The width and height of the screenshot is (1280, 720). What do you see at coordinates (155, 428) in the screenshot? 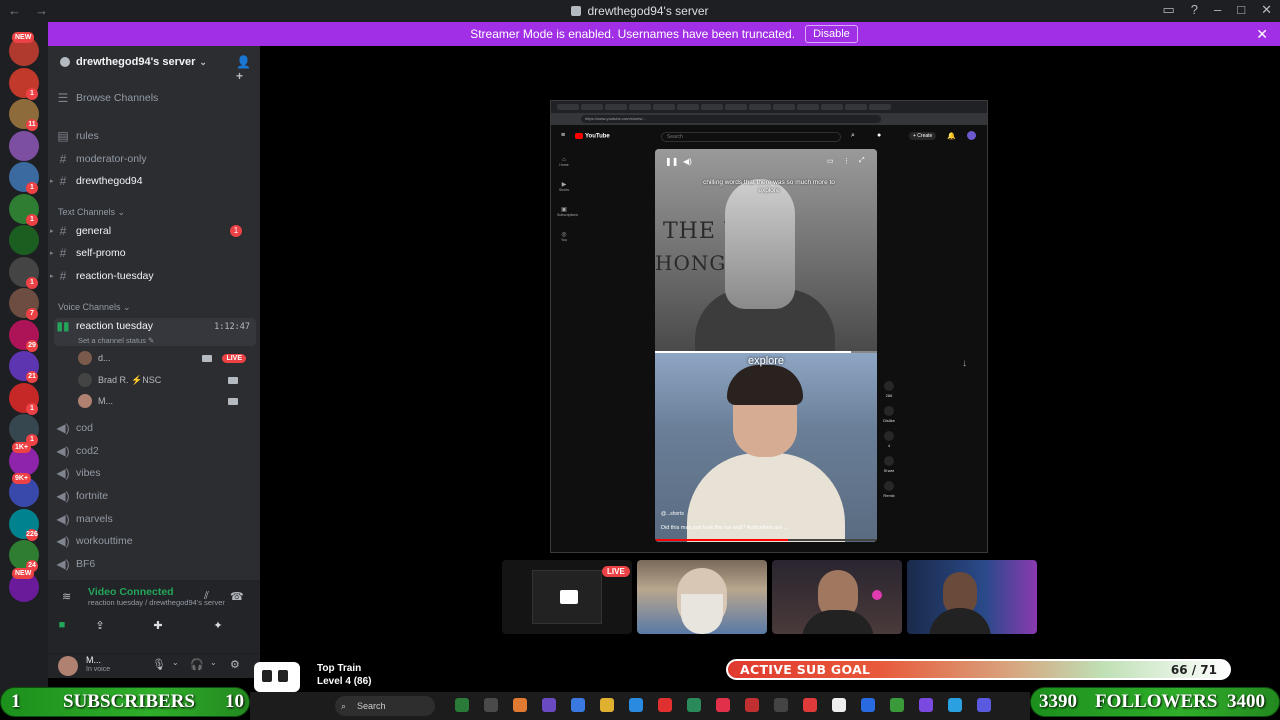
I see `voice-channel-cod: ◀) cod` at bounding box center [155, 428].